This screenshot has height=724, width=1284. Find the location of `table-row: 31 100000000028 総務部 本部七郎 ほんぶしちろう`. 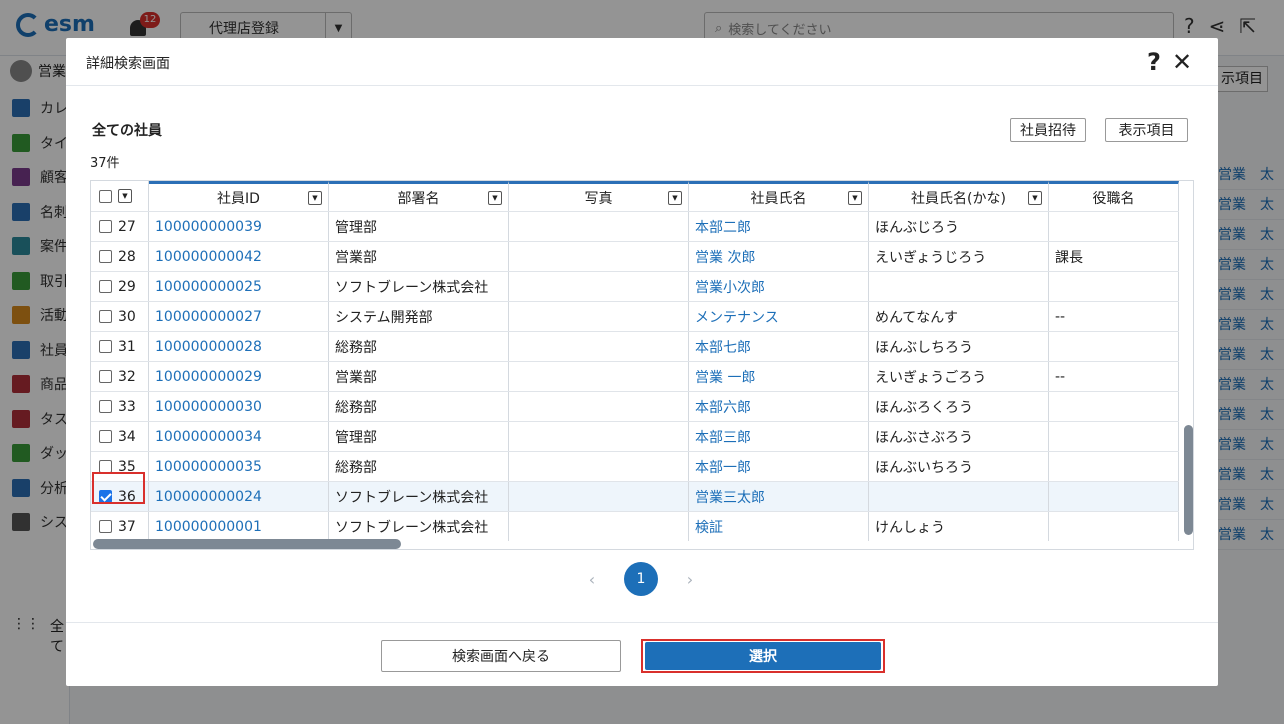

table-row: 31 100000000028 総務部 本部七郎 ほんぶしちろう is located at coordinates (635, 346).